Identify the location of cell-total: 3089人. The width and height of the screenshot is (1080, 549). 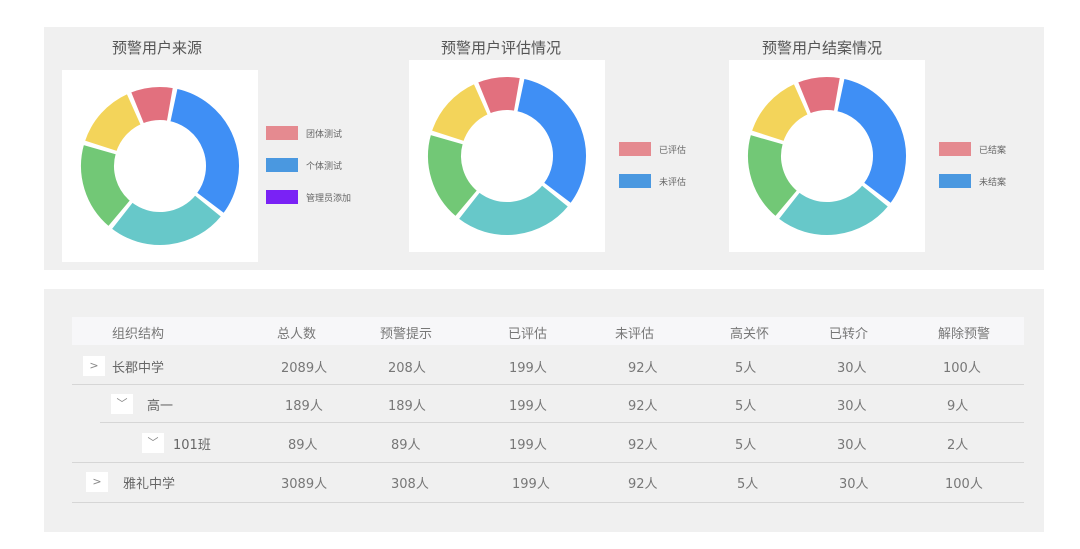
(304, 484).